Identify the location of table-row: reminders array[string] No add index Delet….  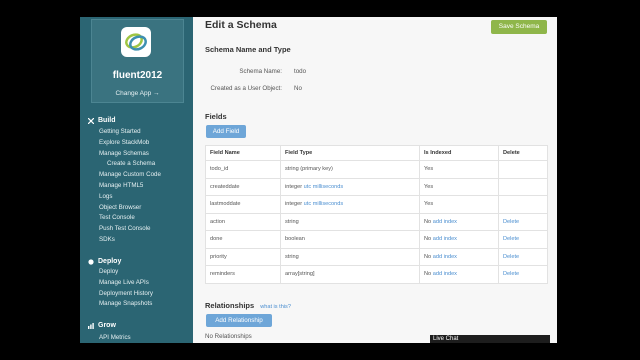
(376, 274).